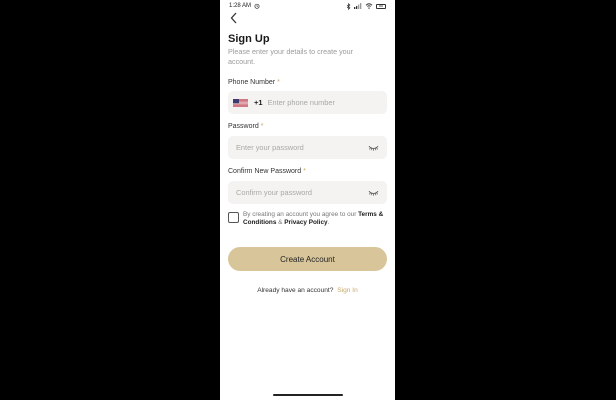 The width and height of the screenshot is (616, 400). I want to click on terms-prefix: By creating an account you agree to our, so click(301, 214).